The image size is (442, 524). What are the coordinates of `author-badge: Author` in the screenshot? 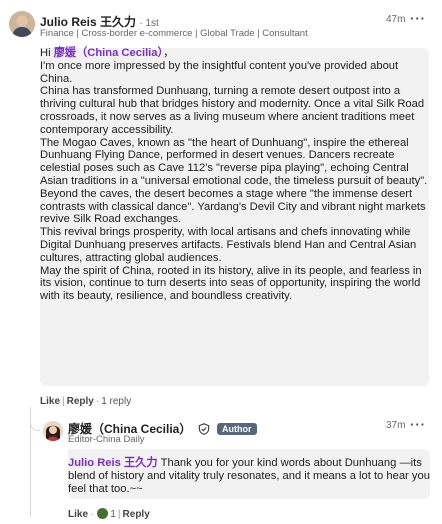 It's located at (237, 429).